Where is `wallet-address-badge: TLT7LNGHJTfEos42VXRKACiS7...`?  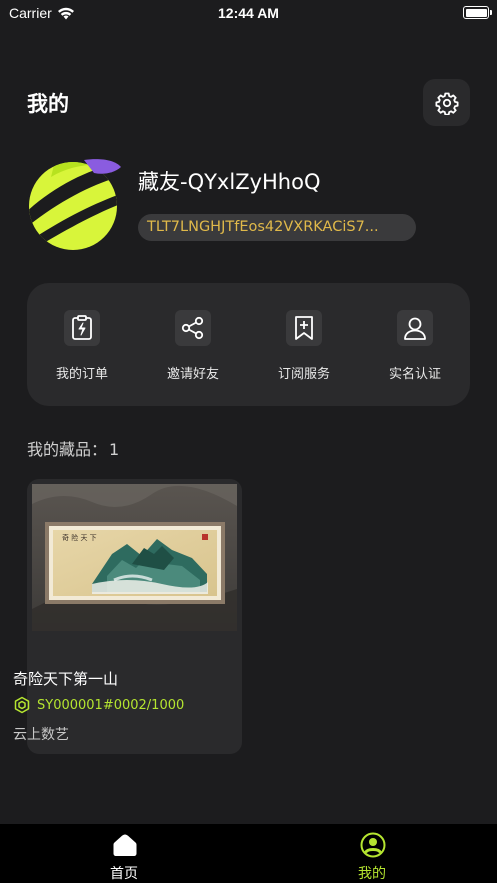
wallet-address-badge: TLT7LNGHJTfEos42VXRKACiS7... is located at coordinates (277, 227).